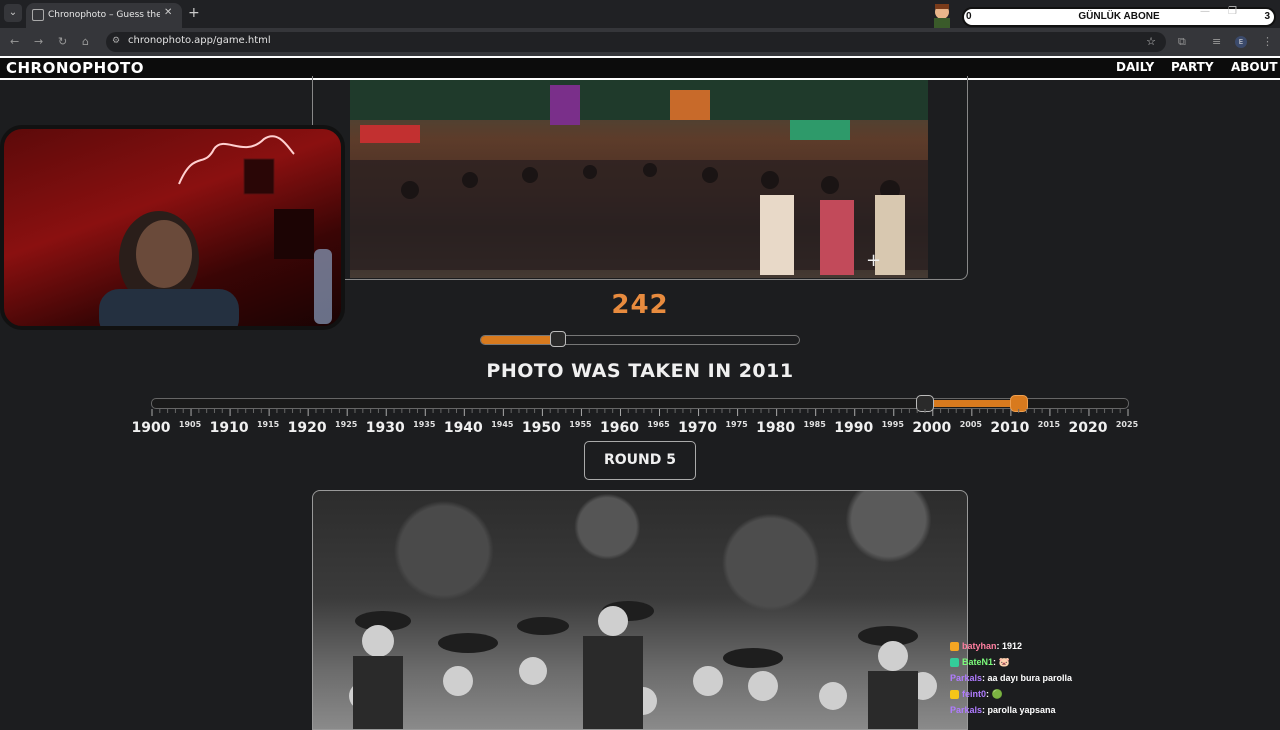 This screenshot has height=730, width=1280. I want to click on timeline-year-label: 1990, so click(854, 428).